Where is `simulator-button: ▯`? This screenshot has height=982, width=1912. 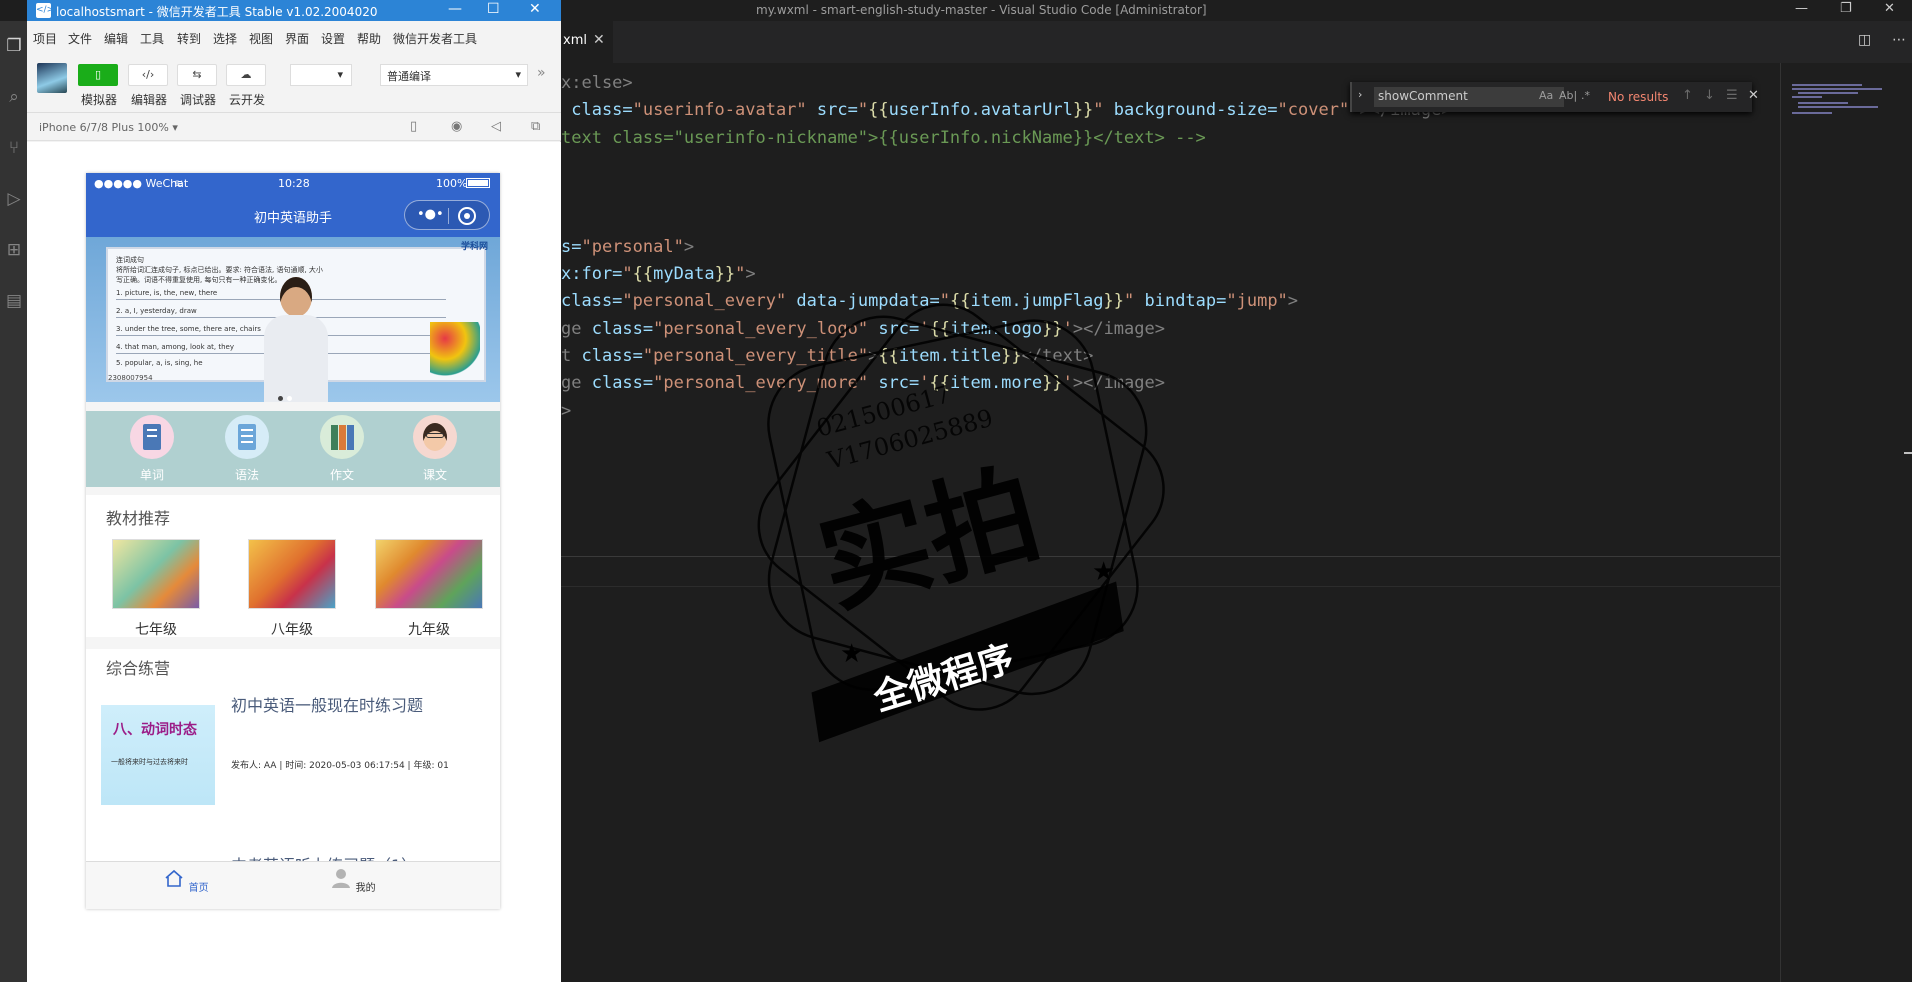
simulator-button: ▯ is located at coordinates (98, 75).